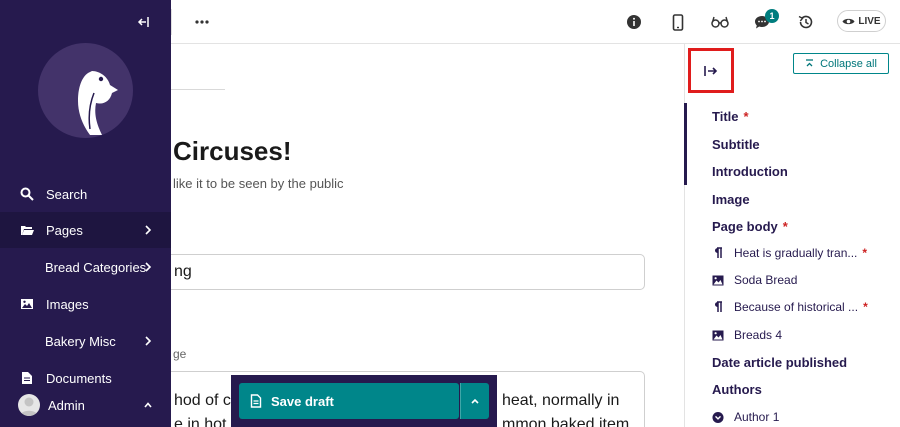  What do you see at coordinates (790, 307) in the screenshot?
I see `minimap-block-paragraph: Because of historical ... *` at bounding box center [790, 307].